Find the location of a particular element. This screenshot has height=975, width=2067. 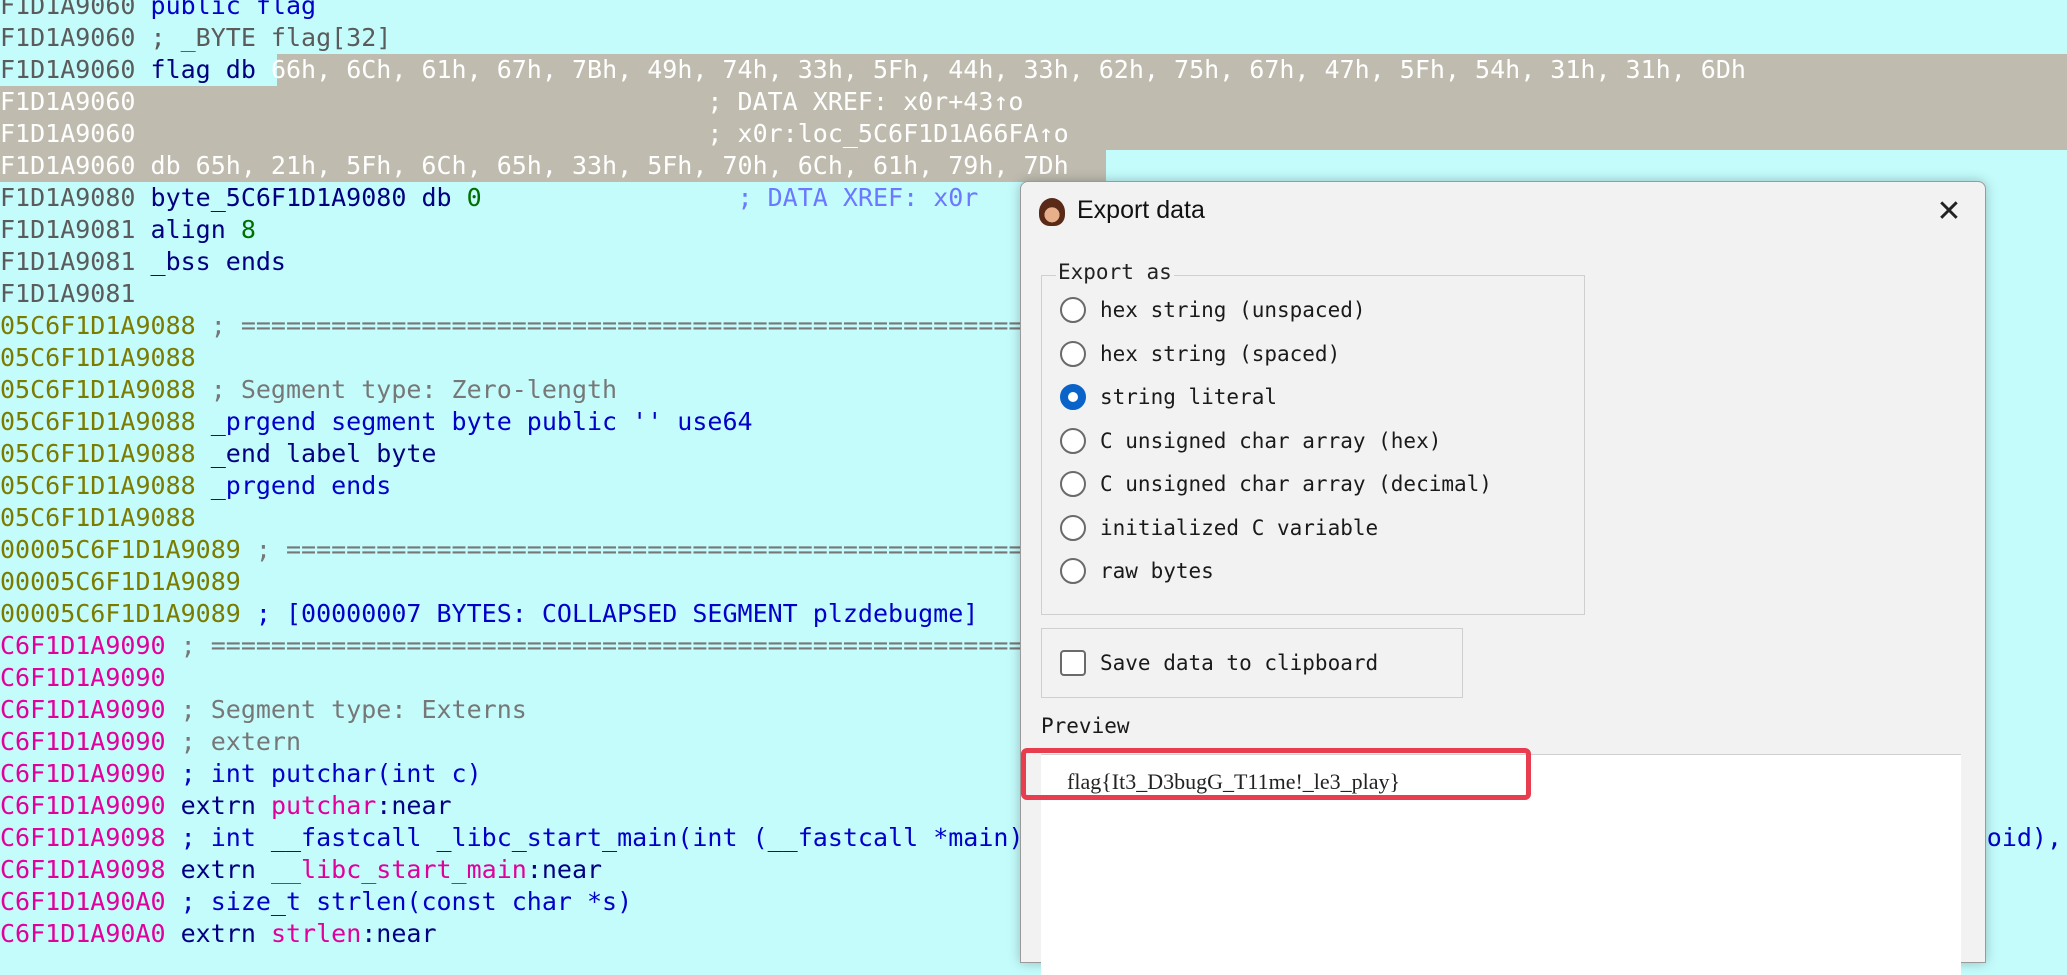

export-option-label: C unsigned char array (decimal) is located at coordinates (1296, 484).